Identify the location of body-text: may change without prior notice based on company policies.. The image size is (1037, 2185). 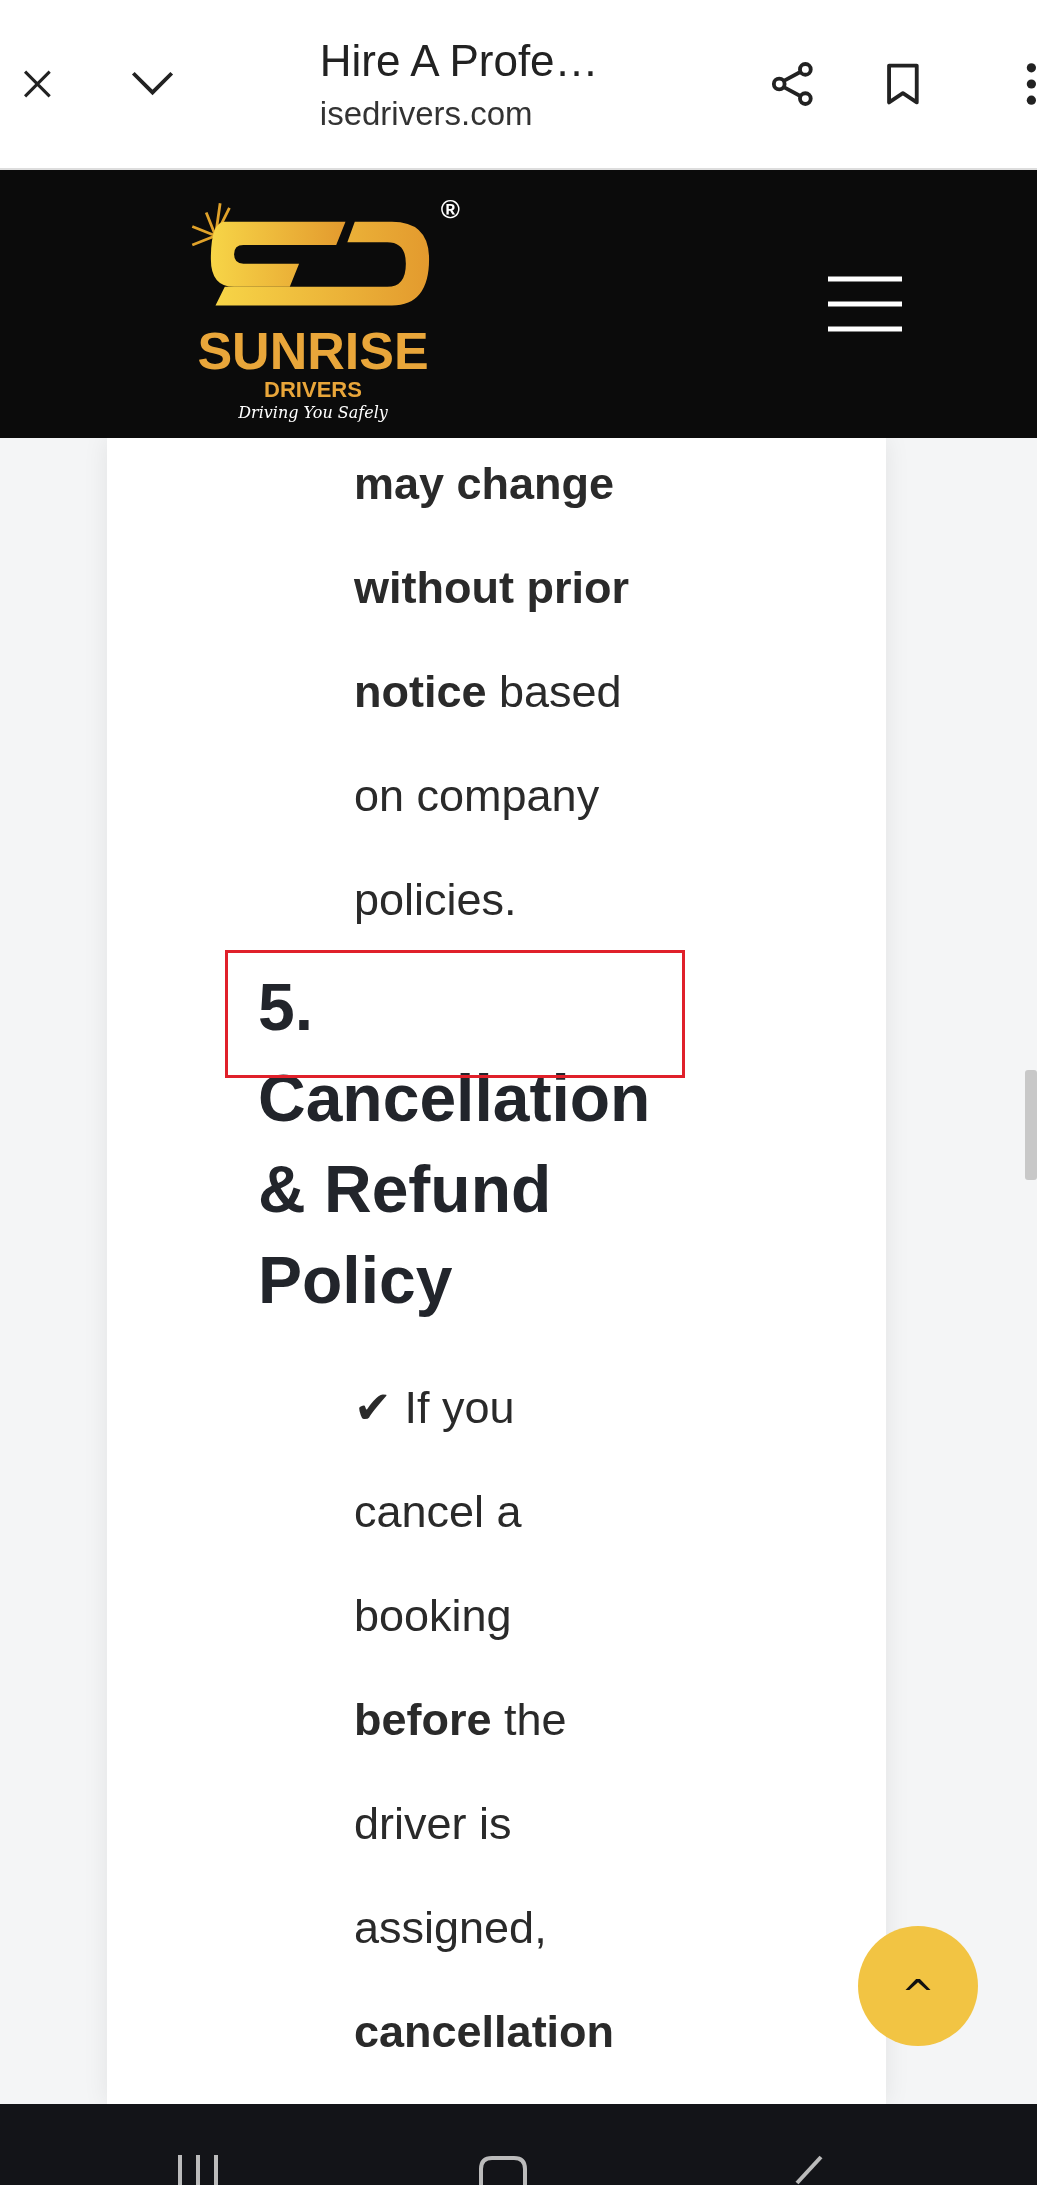
(492, 692).